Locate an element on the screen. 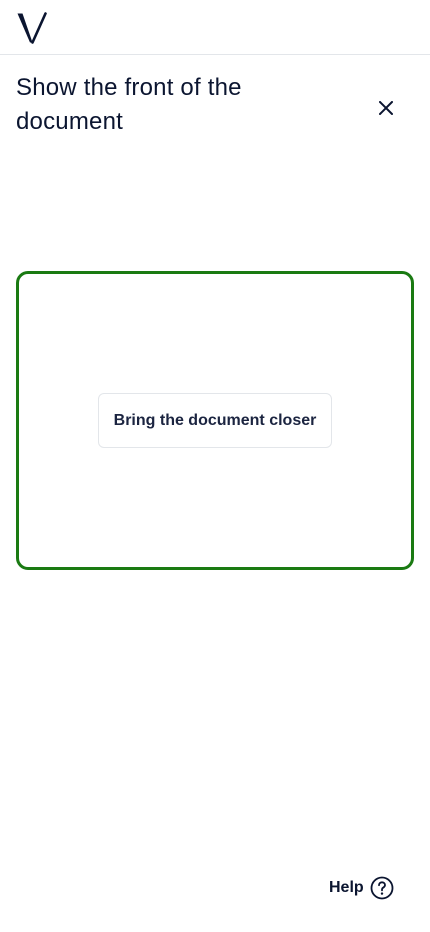 The width and height of the screenshot is (430, 932). close-button is located at coordinates (386, 108).